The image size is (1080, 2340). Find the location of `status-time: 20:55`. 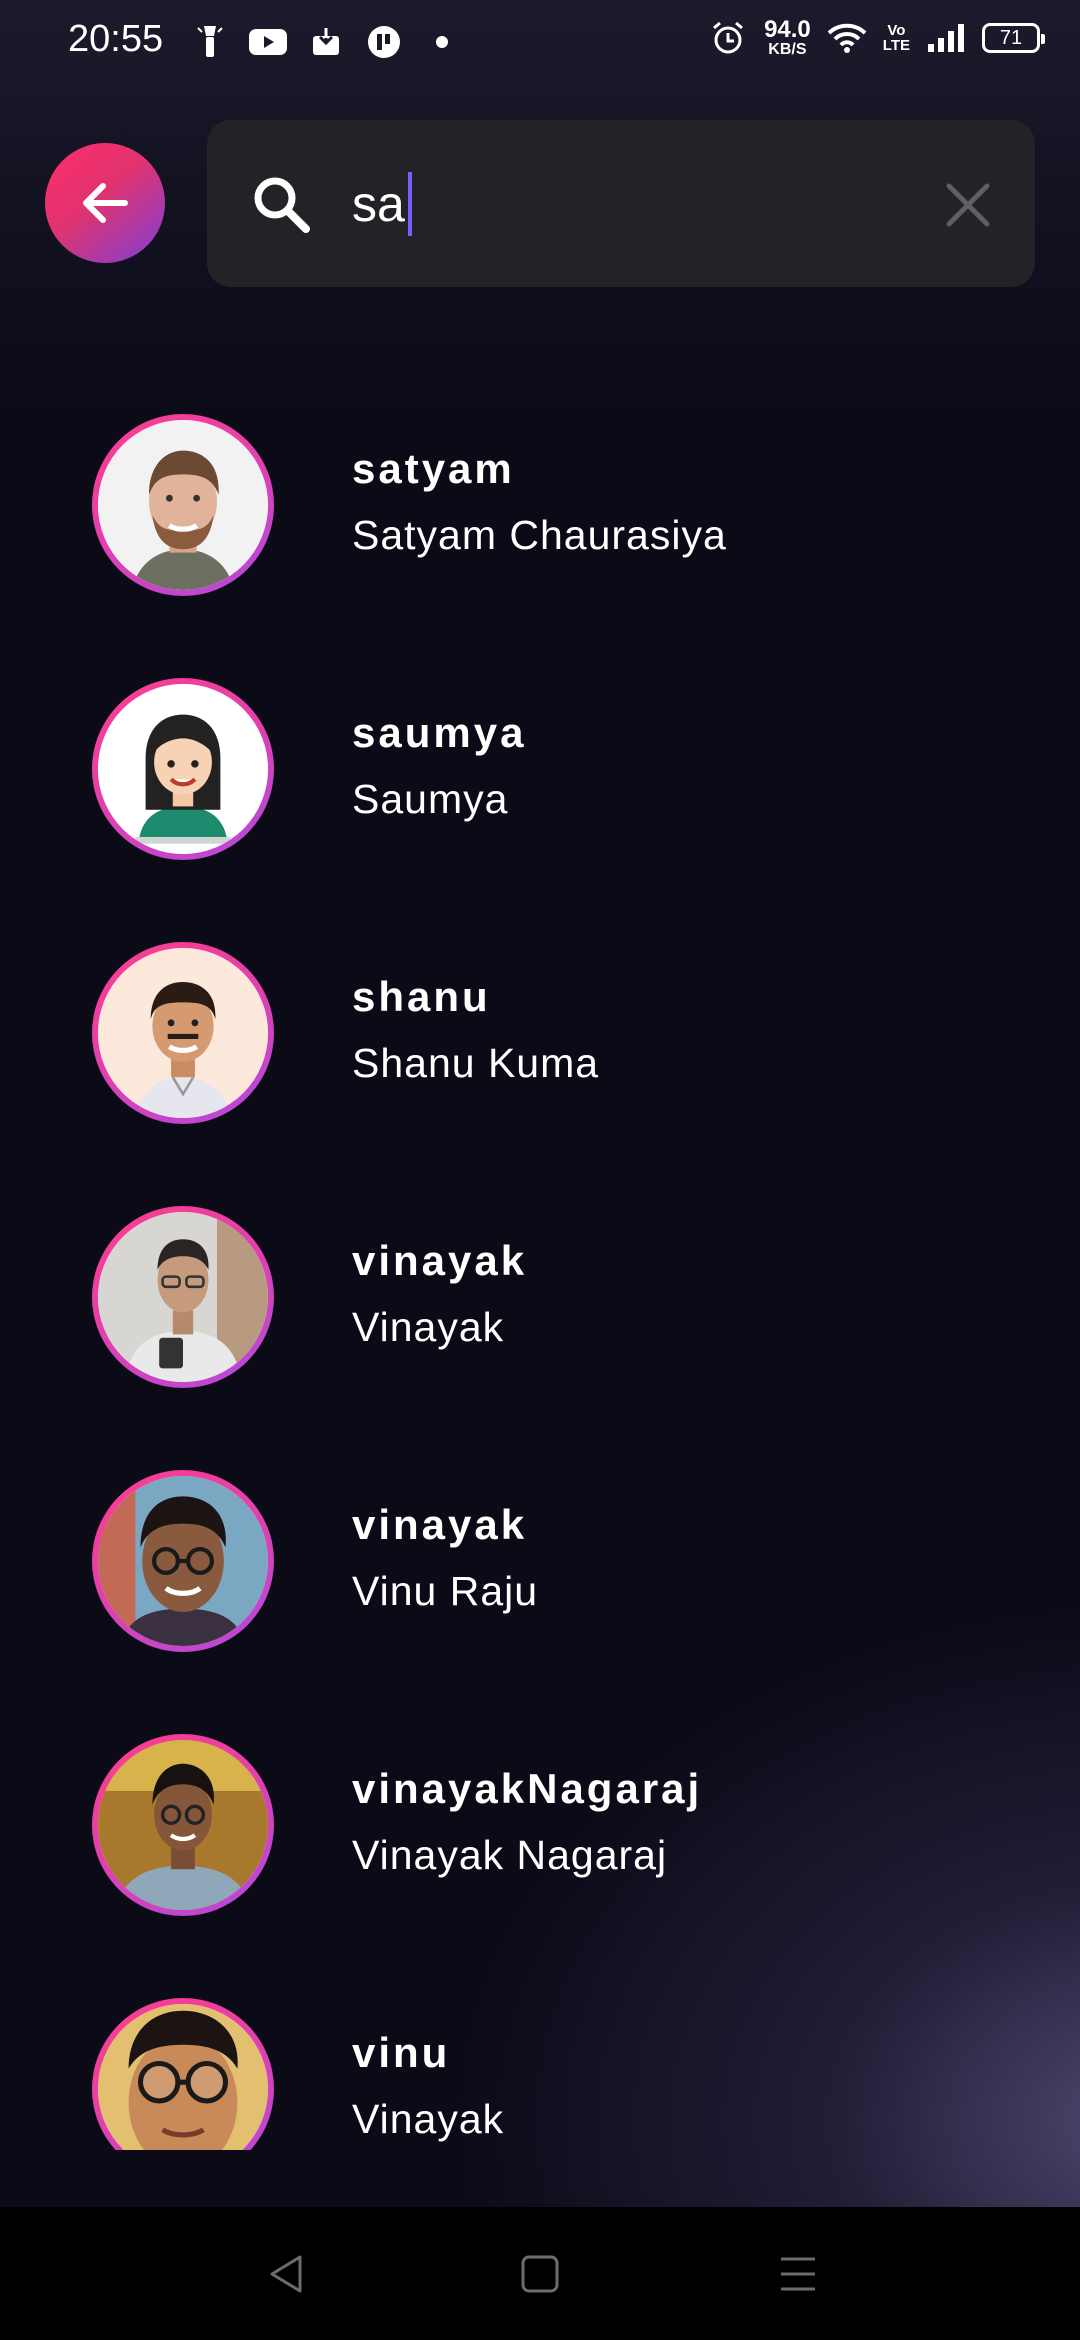

status-time: 20:55 is located at coordinates (116, 39).